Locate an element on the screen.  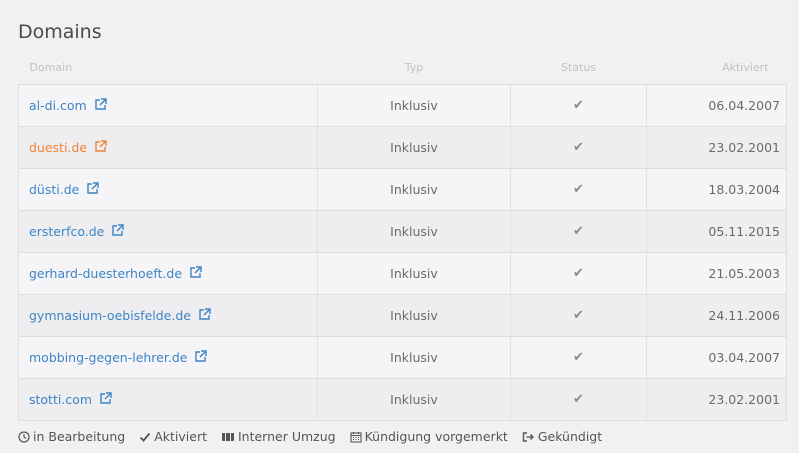
legend-item-aktiviert: Aktiviert is located at coordinates (173, 436).